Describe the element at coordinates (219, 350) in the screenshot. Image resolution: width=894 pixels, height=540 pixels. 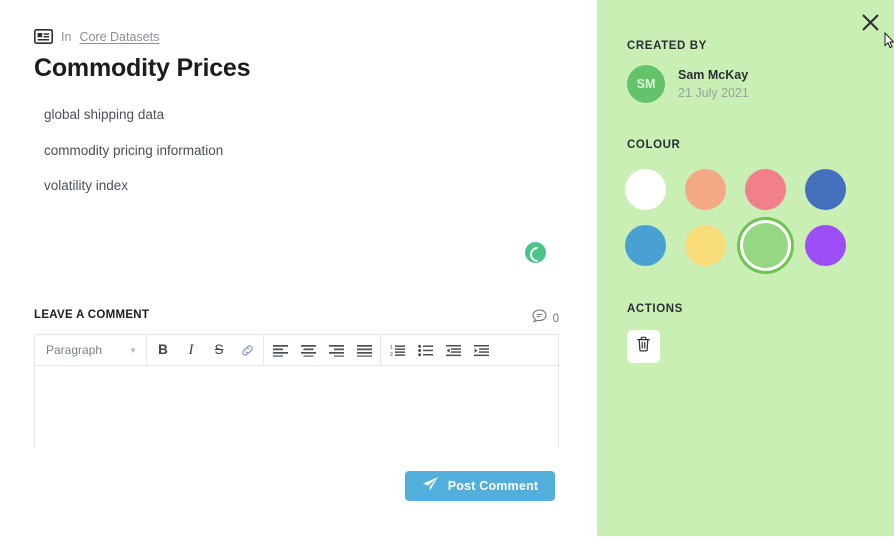
I see `strikethrough-button: S` at that location.